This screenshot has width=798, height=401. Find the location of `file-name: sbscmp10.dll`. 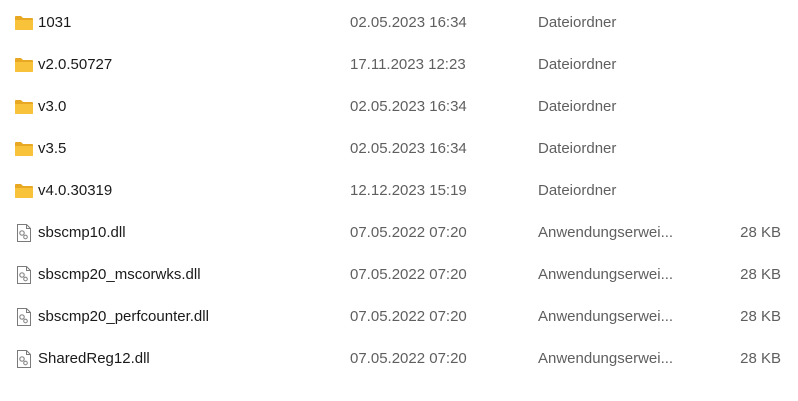

file-name: sbscmp10.dll is located at coordinates (82, 232).